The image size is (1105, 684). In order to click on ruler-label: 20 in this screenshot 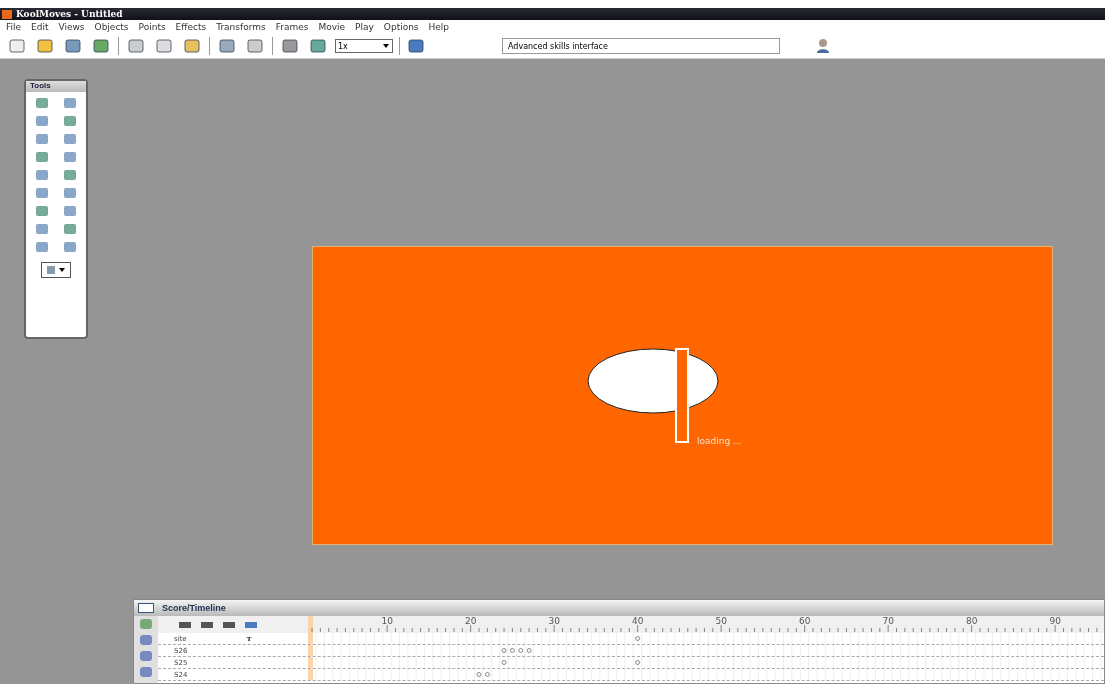, I will do `click(470, 621)`.